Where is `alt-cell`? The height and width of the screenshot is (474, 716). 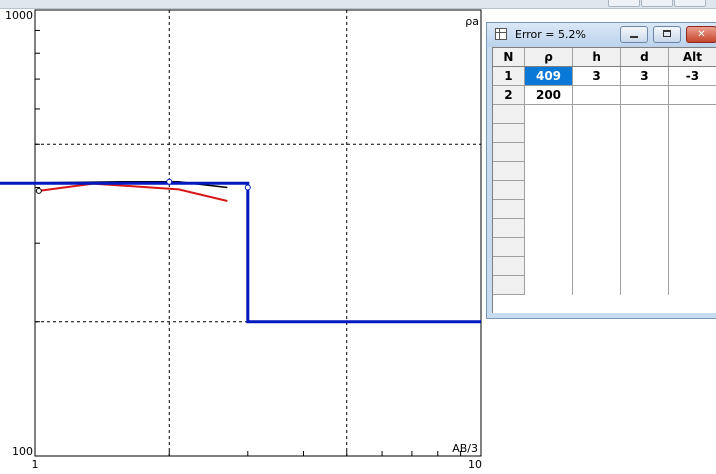
alt-cell is located at coordinates (692, 95).